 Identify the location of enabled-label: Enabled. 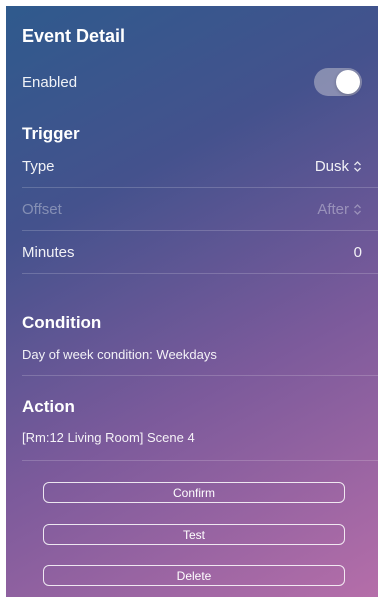
(50, 82).